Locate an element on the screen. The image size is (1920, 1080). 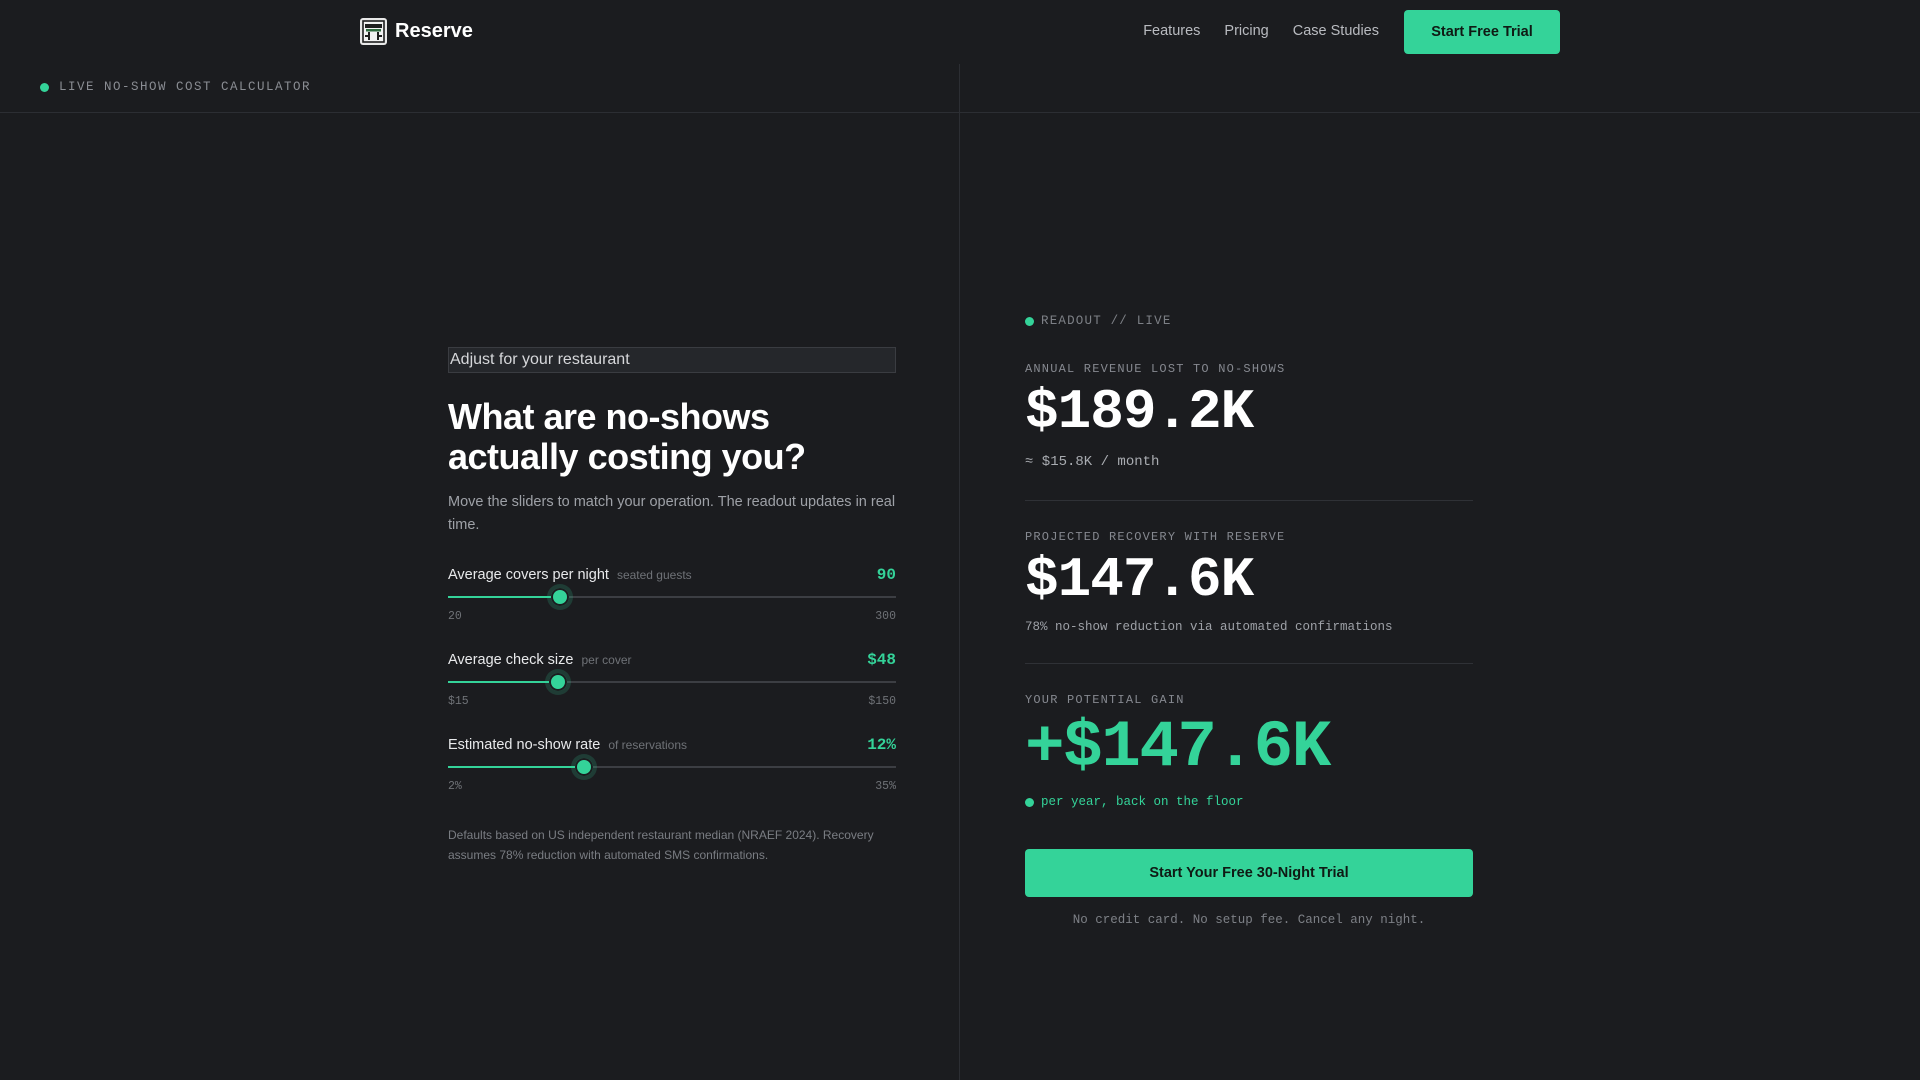
nav-link-pricing: Pricing is located at coordinates (1246, 31).